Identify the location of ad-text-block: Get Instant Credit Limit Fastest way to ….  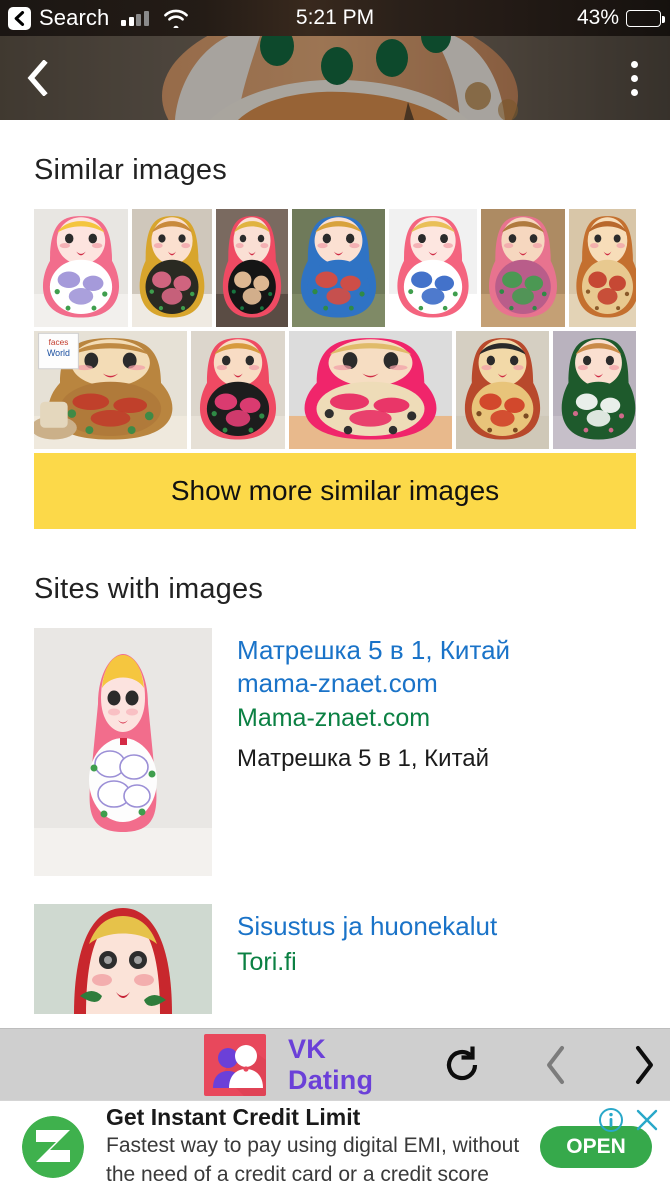
(323, 1146).